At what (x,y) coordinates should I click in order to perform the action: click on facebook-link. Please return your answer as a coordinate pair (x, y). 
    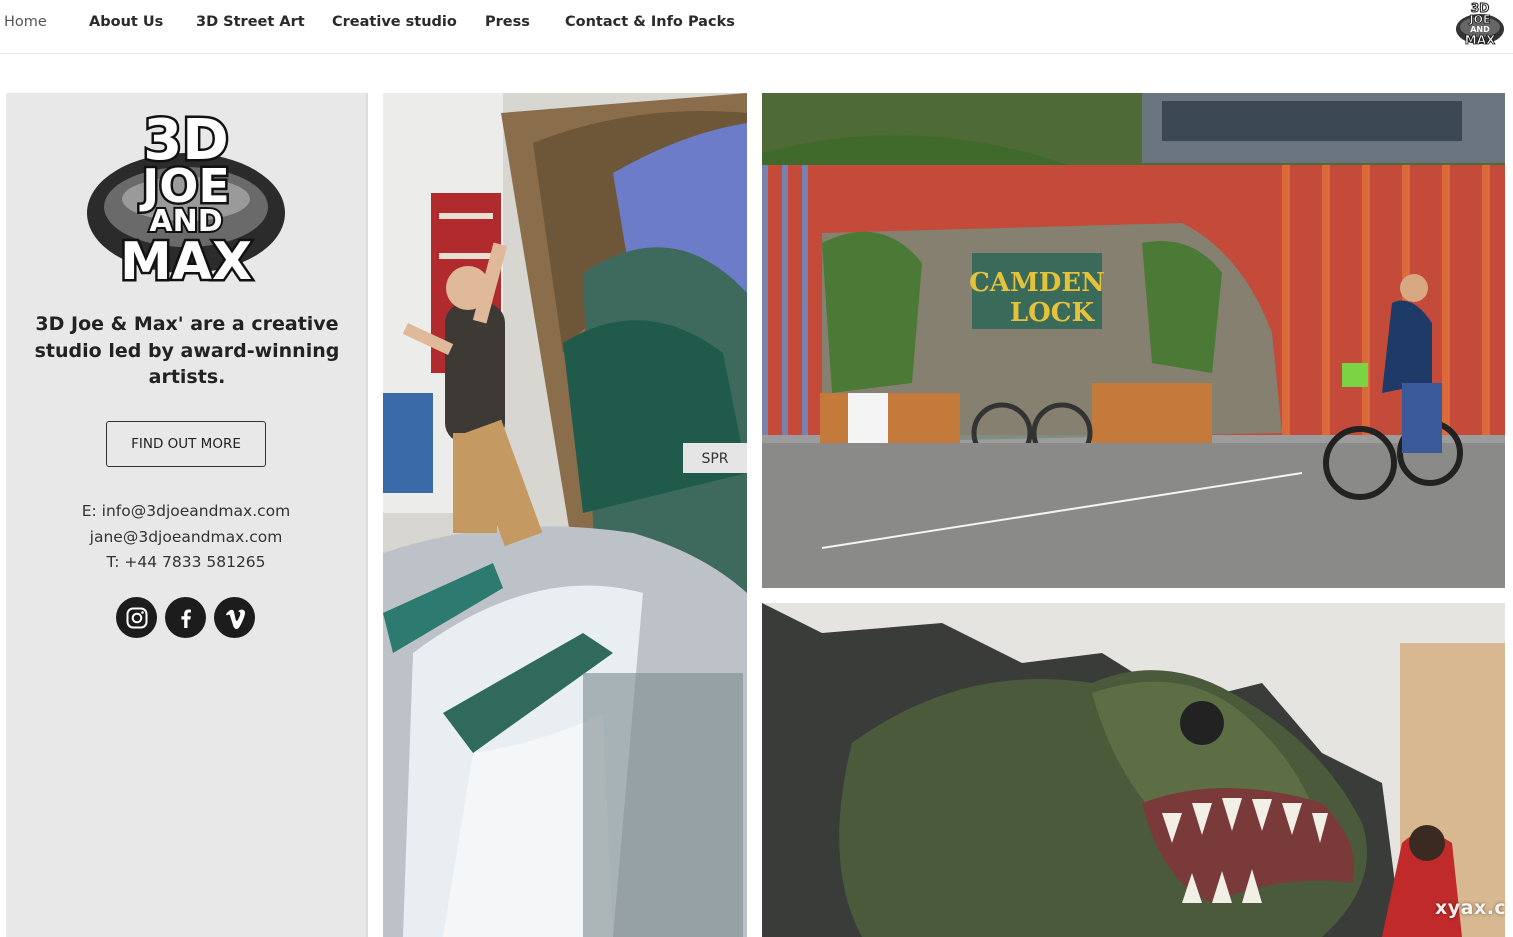
    Looking at the image, I should click on (185, 617).